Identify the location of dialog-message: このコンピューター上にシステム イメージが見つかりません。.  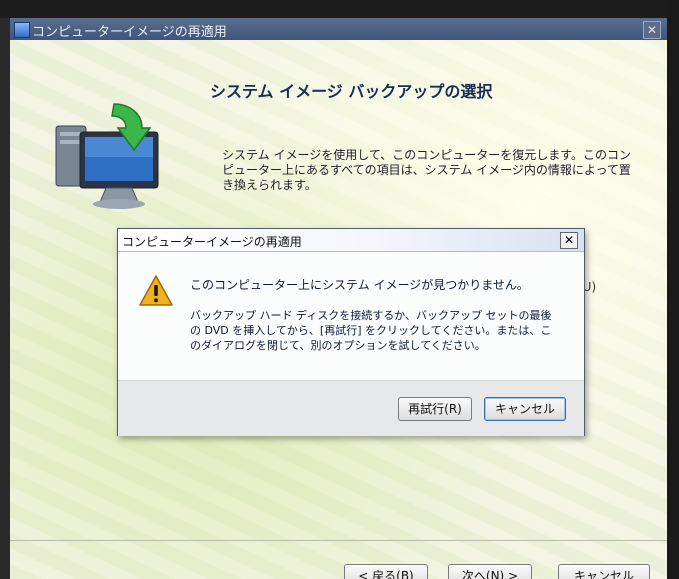
(359, 285).